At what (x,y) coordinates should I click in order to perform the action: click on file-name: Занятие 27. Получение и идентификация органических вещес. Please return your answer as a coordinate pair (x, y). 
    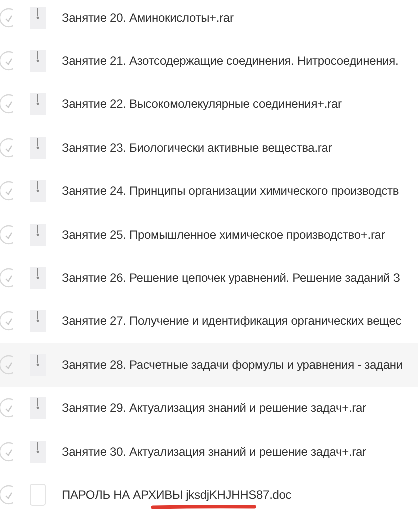
    Looking at the image, I should click on (232, 321).